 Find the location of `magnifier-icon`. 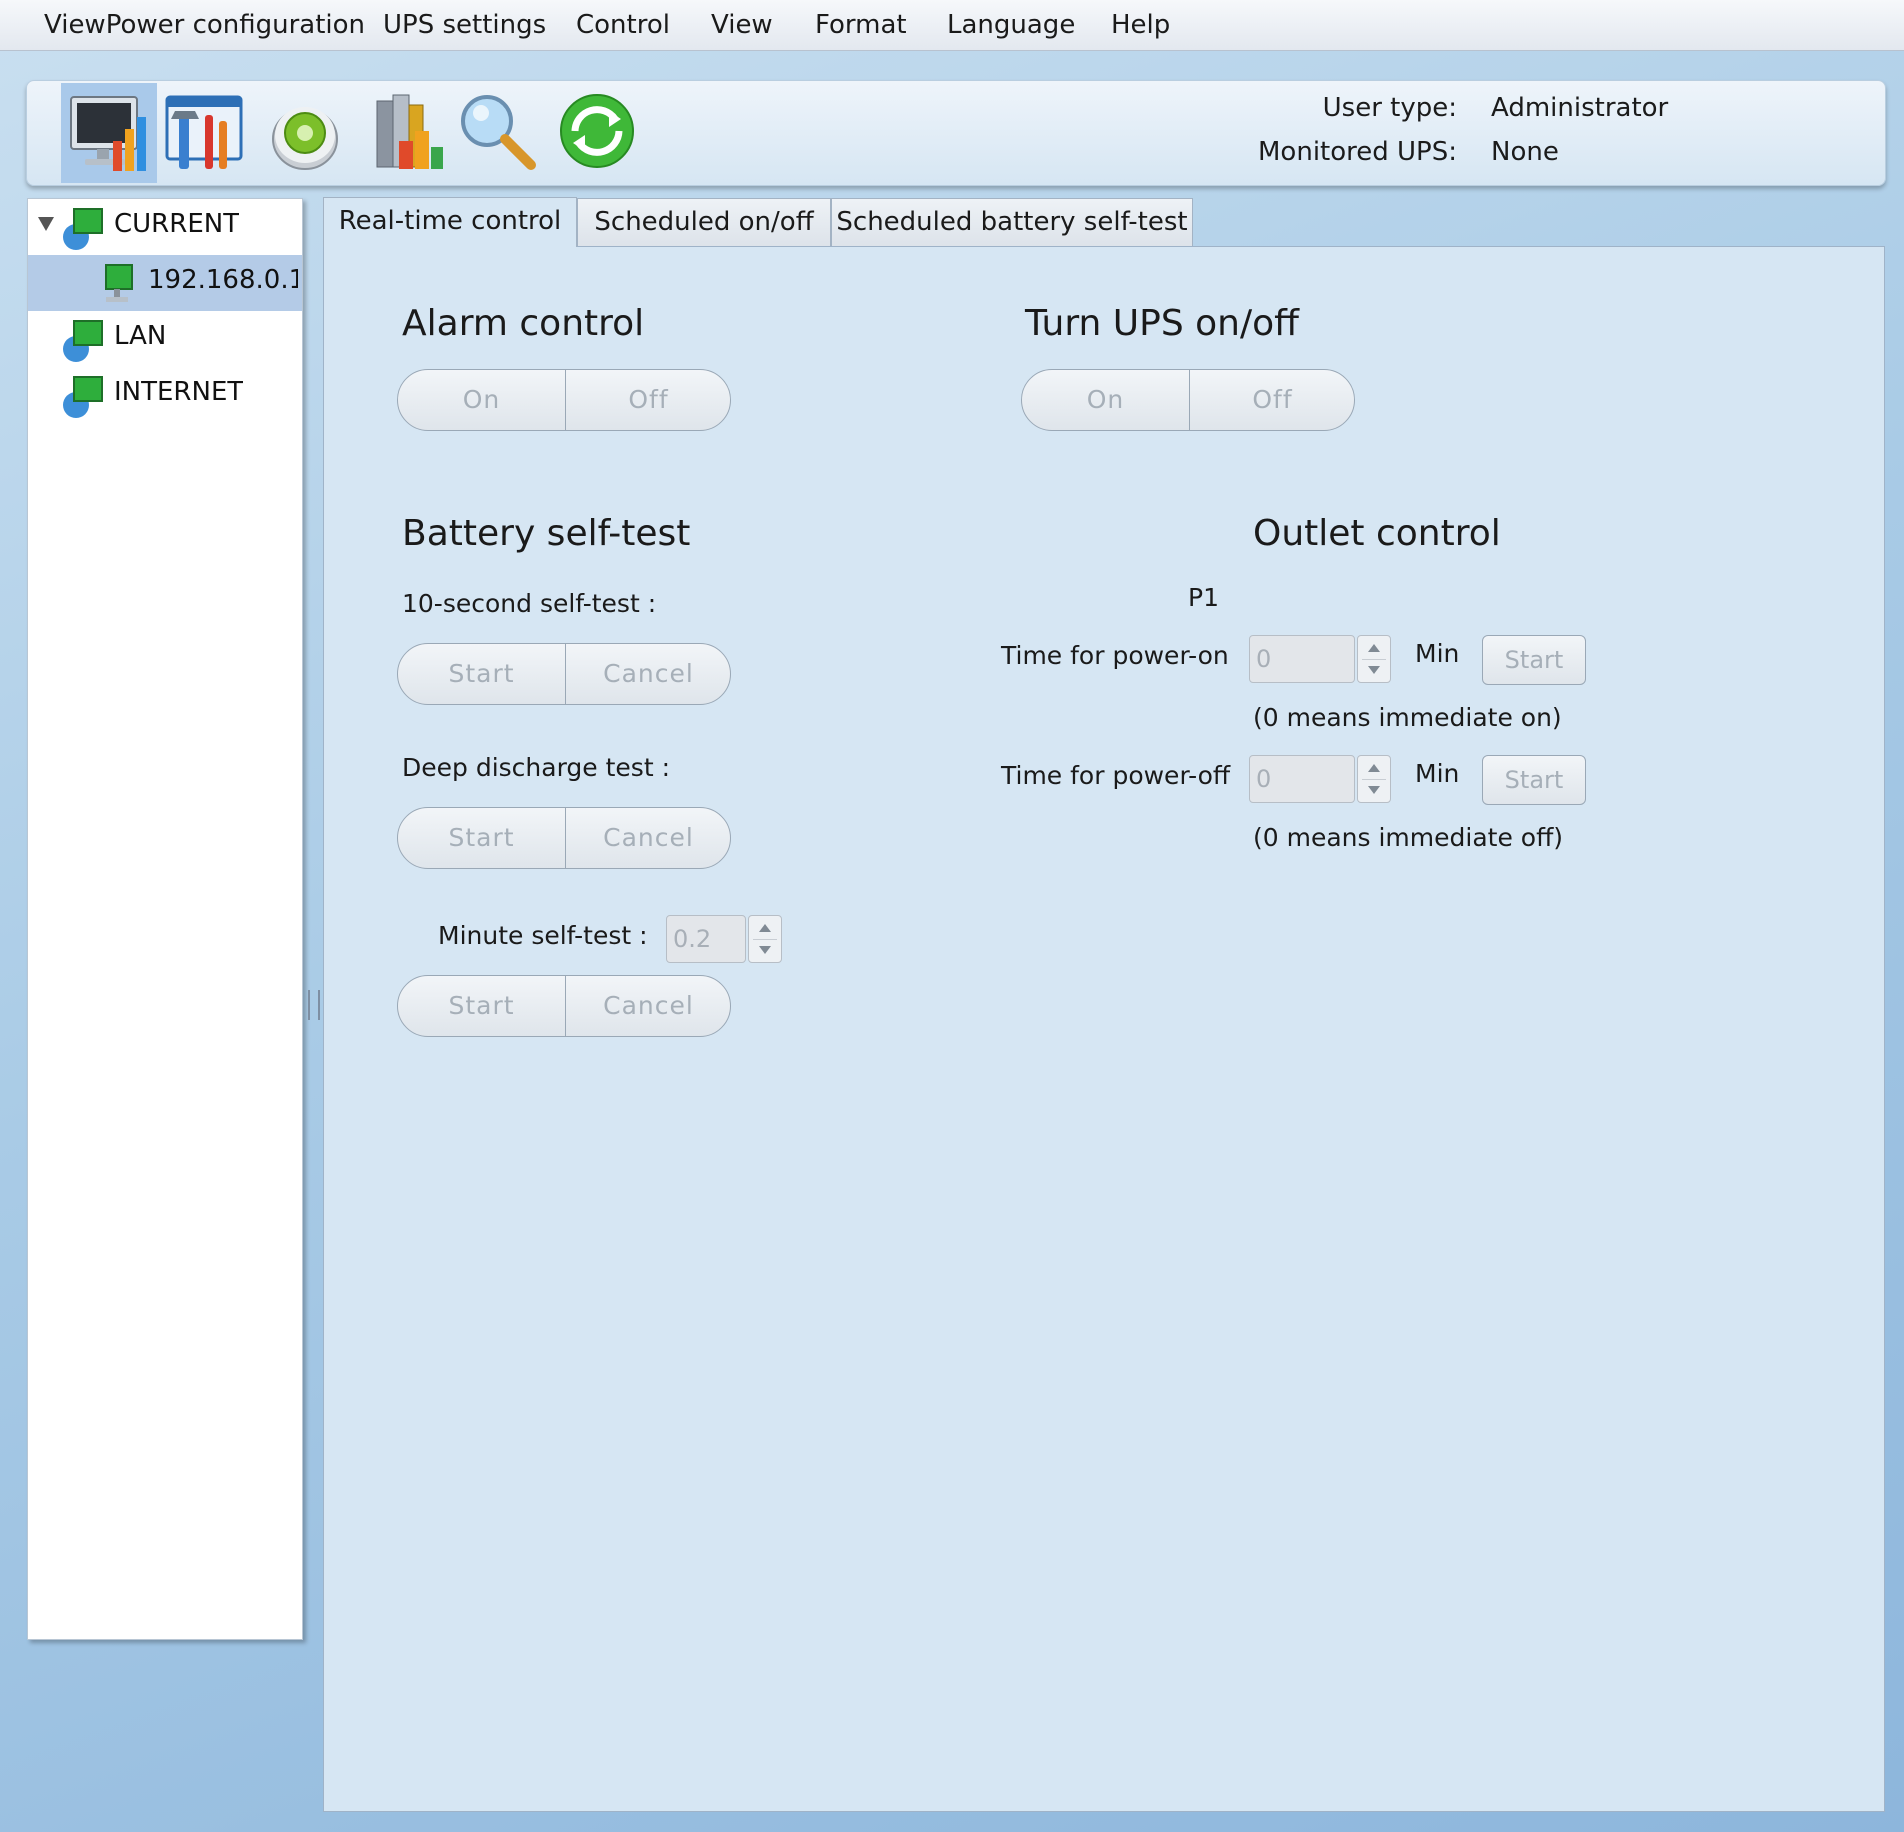

magnifier-icon is located at coordinates (498, 132).